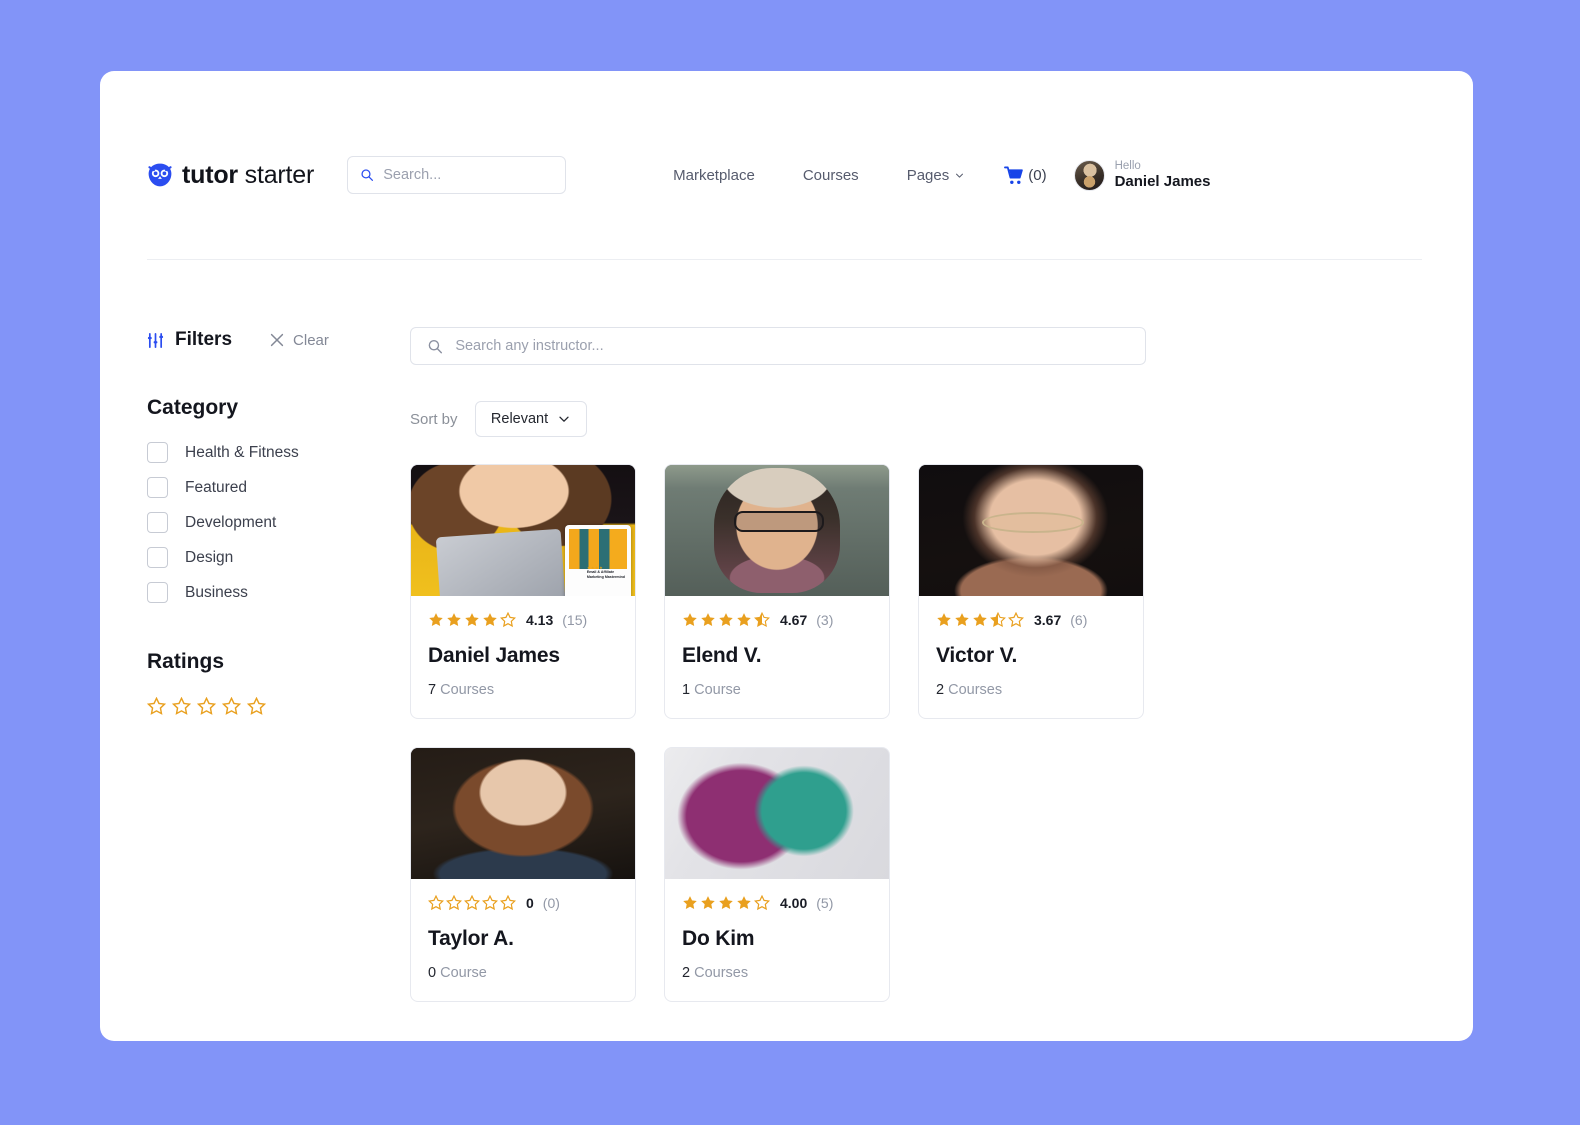  What do you see at coordinates (157, 452) in the screenshot?
I see `checkbox-health-fitness` at bounding box center [157, 452].